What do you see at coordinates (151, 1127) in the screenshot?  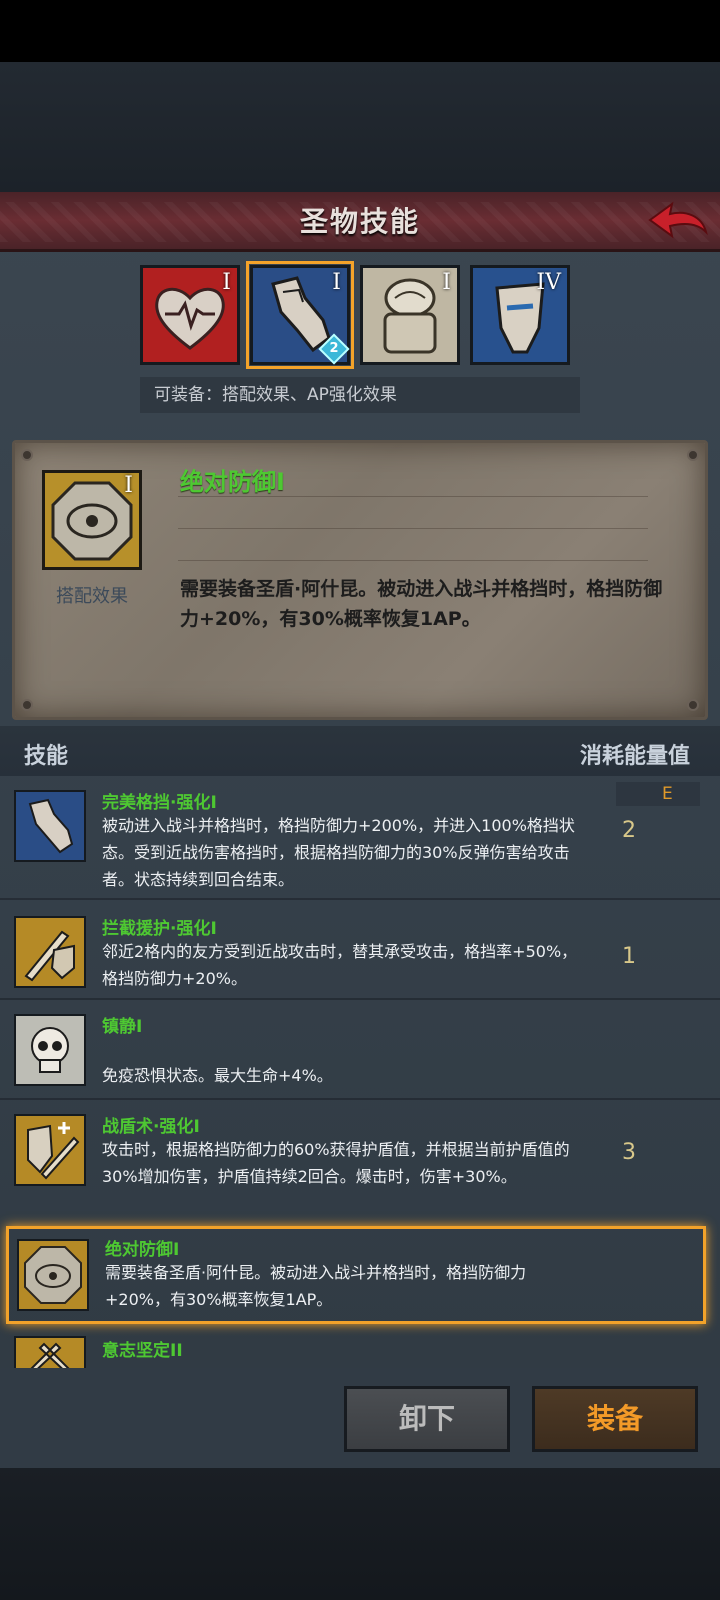 I see `skill-name: 战盾术·强化I` at bounding box center [151, 1127].